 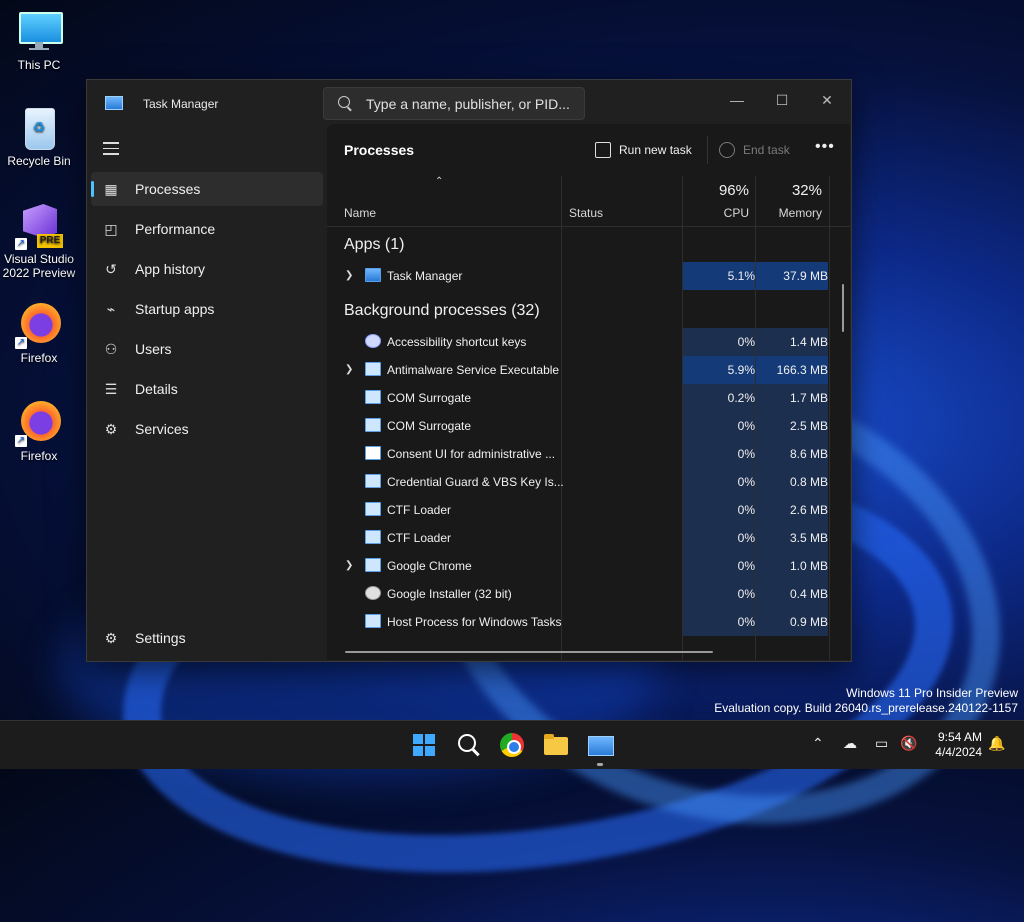 I want to click on sidebar-item-services: ⚙ Services, so click(x=207, y=429).